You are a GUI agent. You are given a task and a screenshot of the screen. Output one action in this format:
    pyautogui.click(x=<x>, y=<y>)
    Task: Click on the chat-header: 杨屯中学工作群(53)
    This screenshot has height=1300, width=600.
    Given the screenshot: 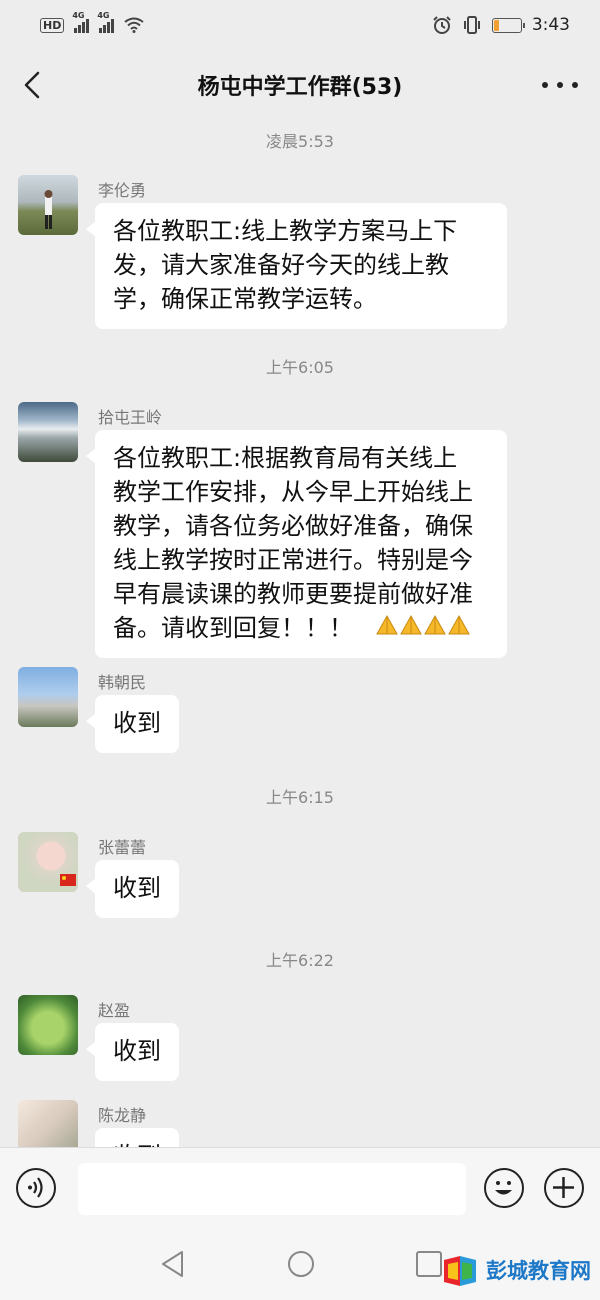 What is the action you would take?
    pyautogui.click(x=300, y=85)
    